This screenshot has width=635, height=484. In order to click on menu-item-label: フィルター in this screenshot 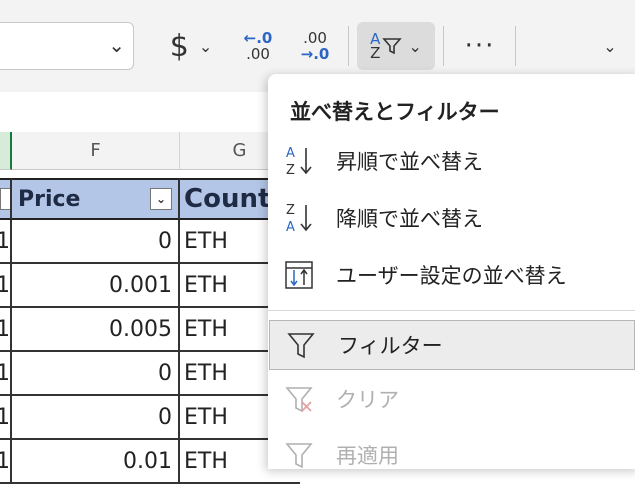, I will do `click(390, 346)`.